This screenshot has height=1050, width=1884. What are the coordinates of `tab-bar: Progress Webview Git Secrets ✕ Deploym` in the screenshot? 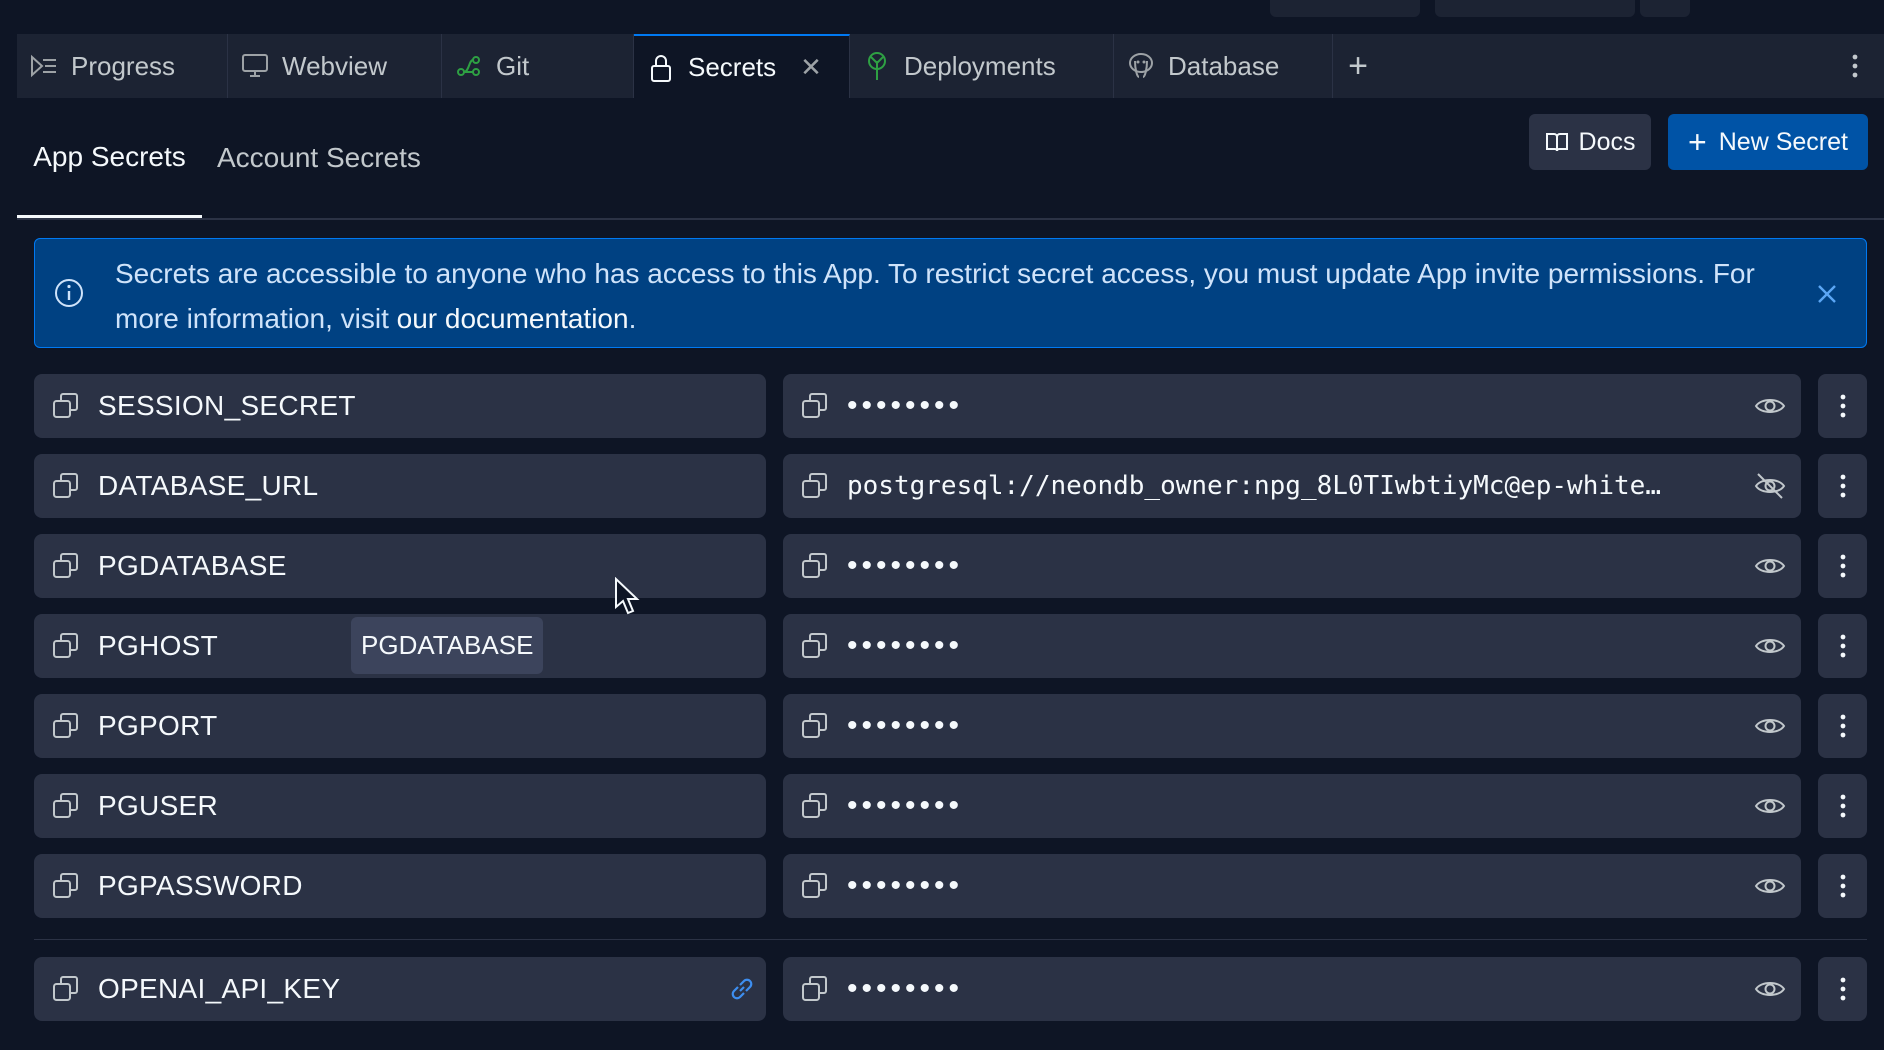 It's located at (950, 66).